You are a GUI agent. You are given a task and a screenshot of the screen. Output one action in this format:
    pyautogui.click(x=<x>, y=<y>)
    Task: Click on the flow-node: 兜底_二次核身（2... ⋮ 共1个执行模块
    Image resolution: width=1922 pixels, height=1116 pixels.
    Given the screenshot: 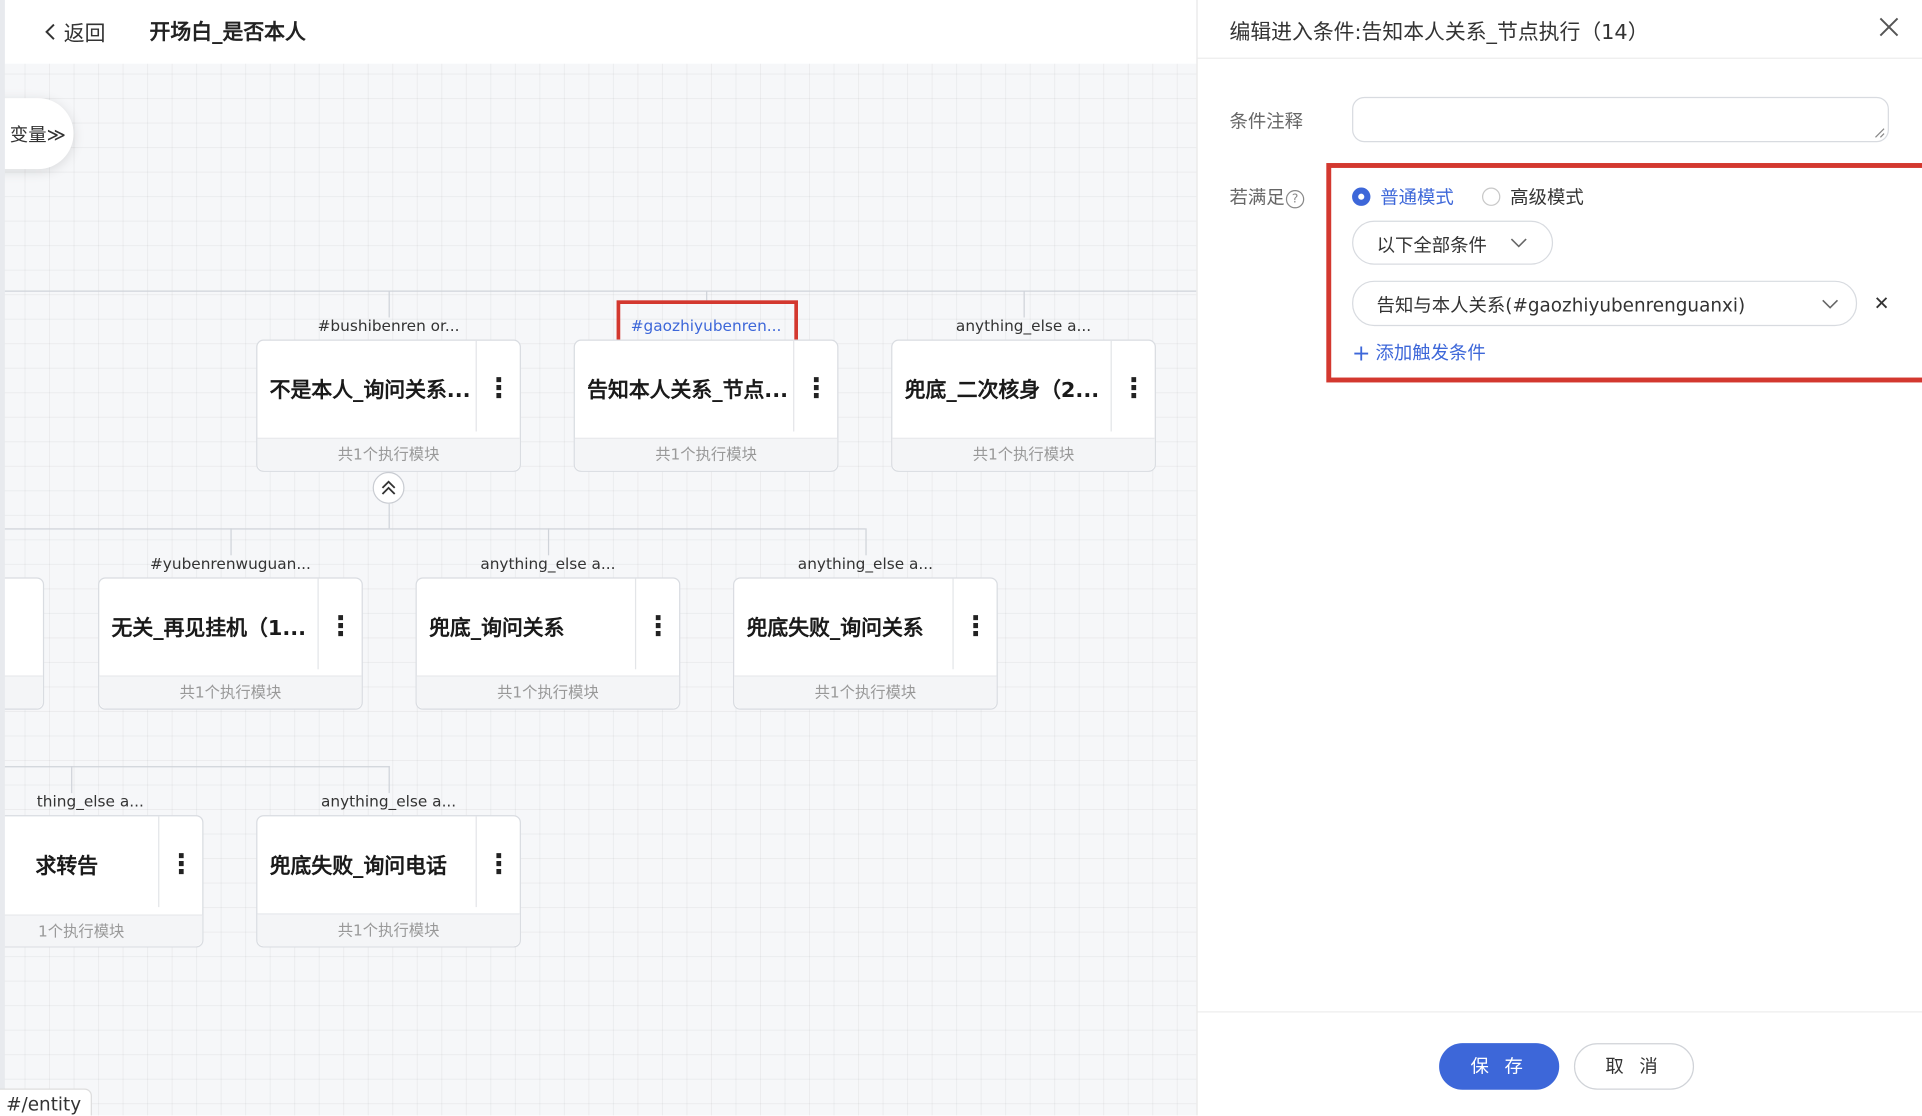 What is the action you would take?
    pyautogui.click(x=1023, y=405)
    